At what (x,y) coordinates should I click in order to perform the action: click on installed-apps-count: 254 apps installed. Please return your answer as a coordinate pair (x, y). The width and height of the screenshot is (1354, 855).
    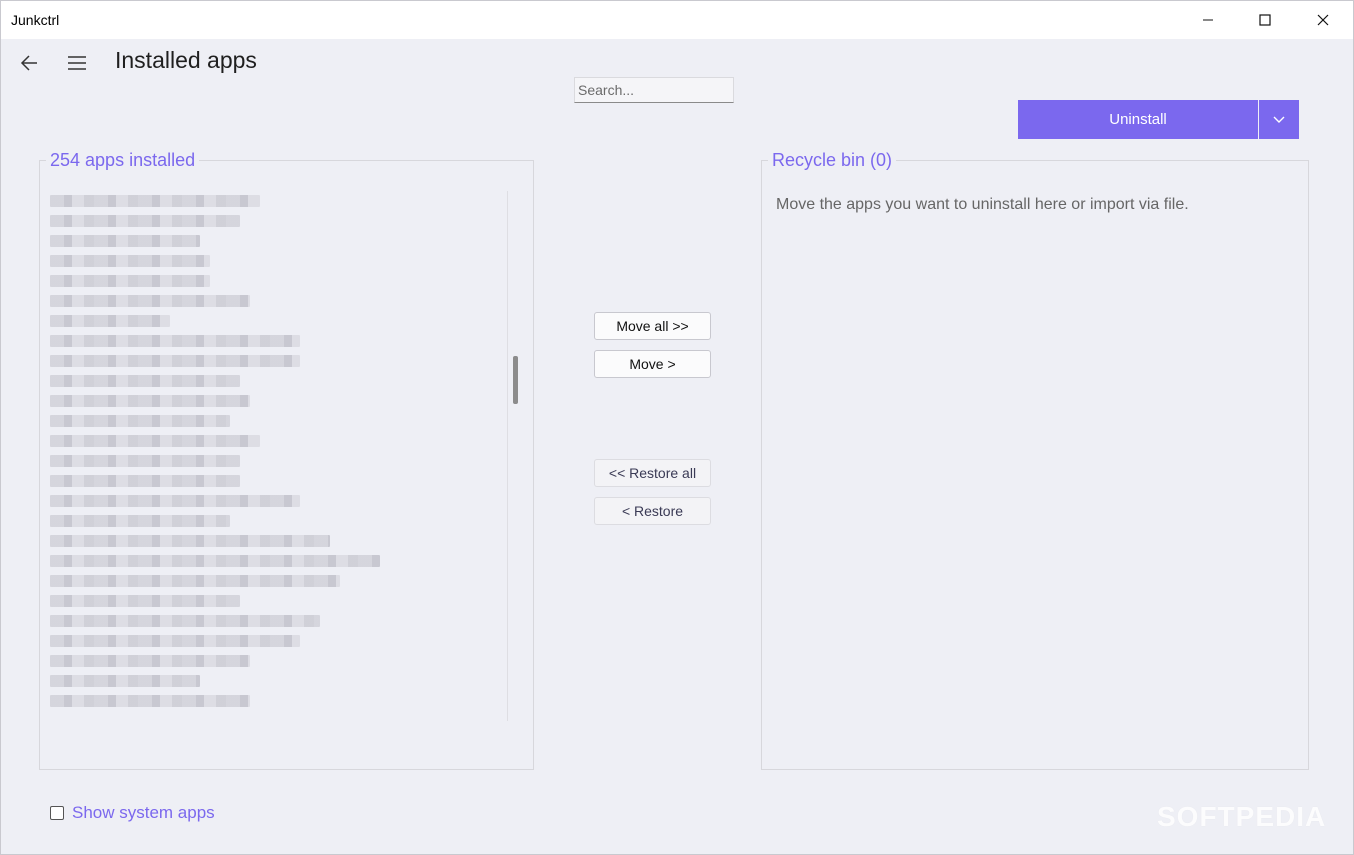
    Looking at the image, I should click on (123, 160).